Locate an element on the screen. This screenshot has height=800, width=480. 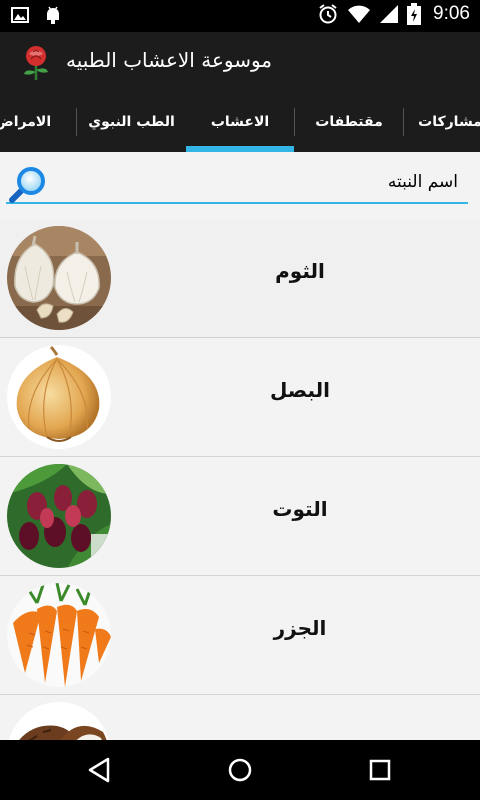
tab-excerpts: مقتطفات is located at coordinates (349, 122).